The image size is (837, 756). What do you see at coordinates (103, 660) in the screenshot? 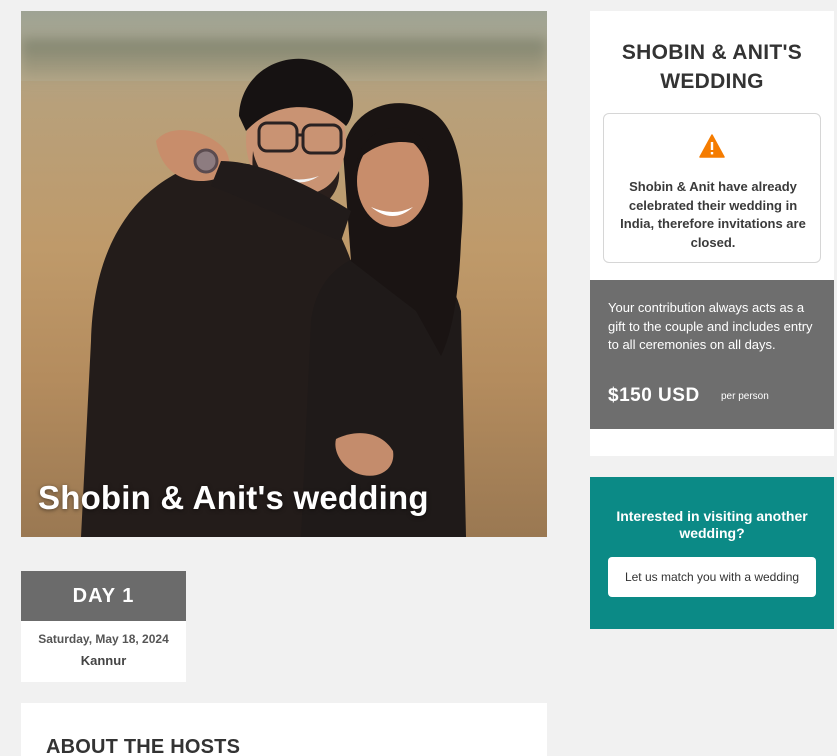
I see `day-location: Kannur` at bounding box center [103, 660].